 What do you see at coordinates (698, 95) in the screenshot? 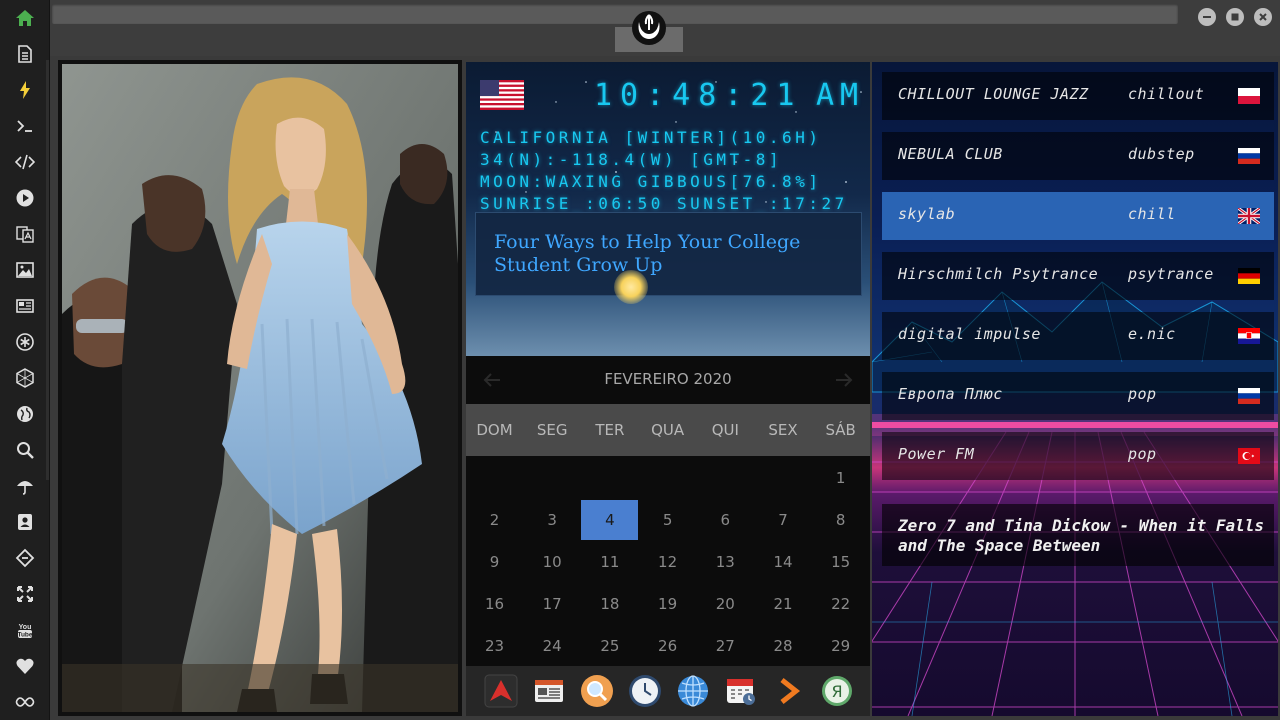
I see `clock-time: 10:48:21` at bounding box center [698, 95].